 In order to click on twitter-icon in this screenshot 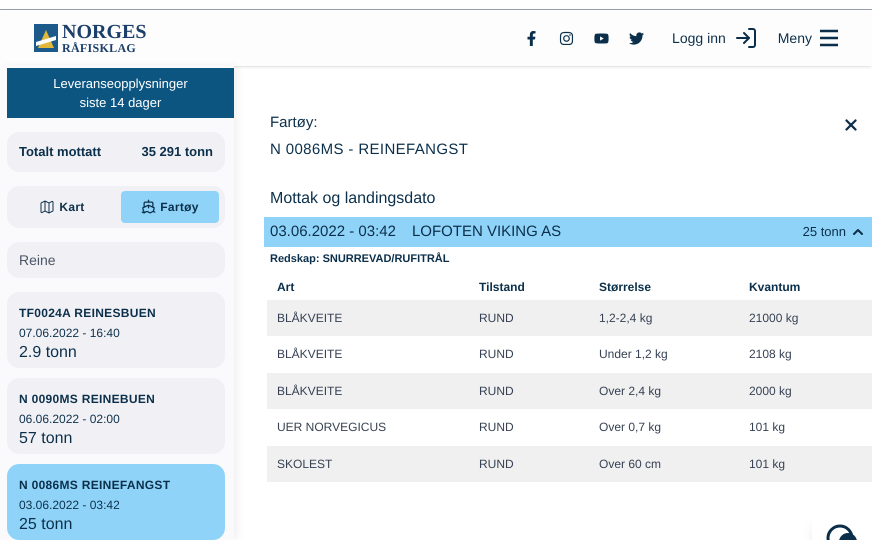, I will do `click(636, 38)`.